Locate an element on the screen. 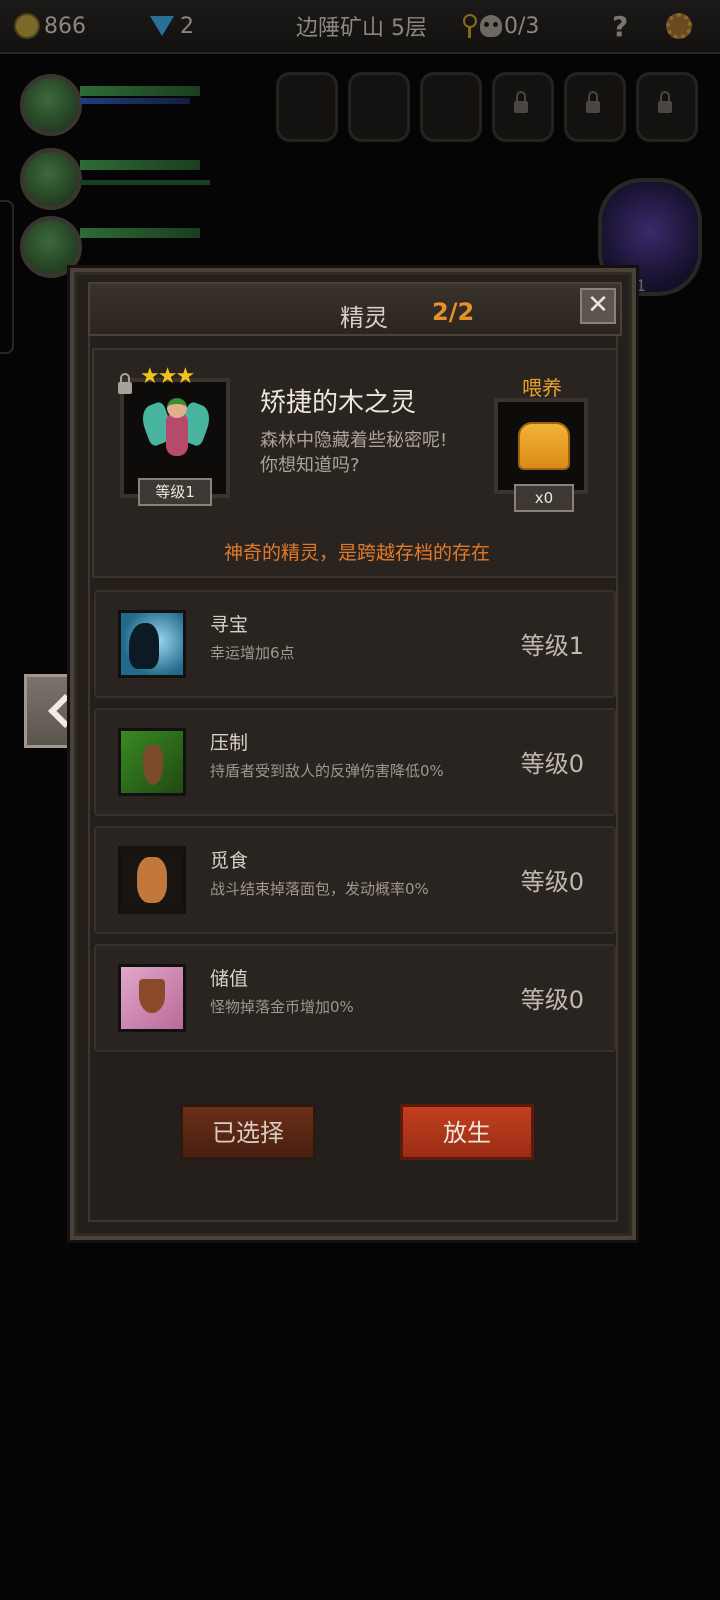 The width and height of the screenshot is (720, 1600). spirit-count: 2/2 is located at coordinates (453, 312).